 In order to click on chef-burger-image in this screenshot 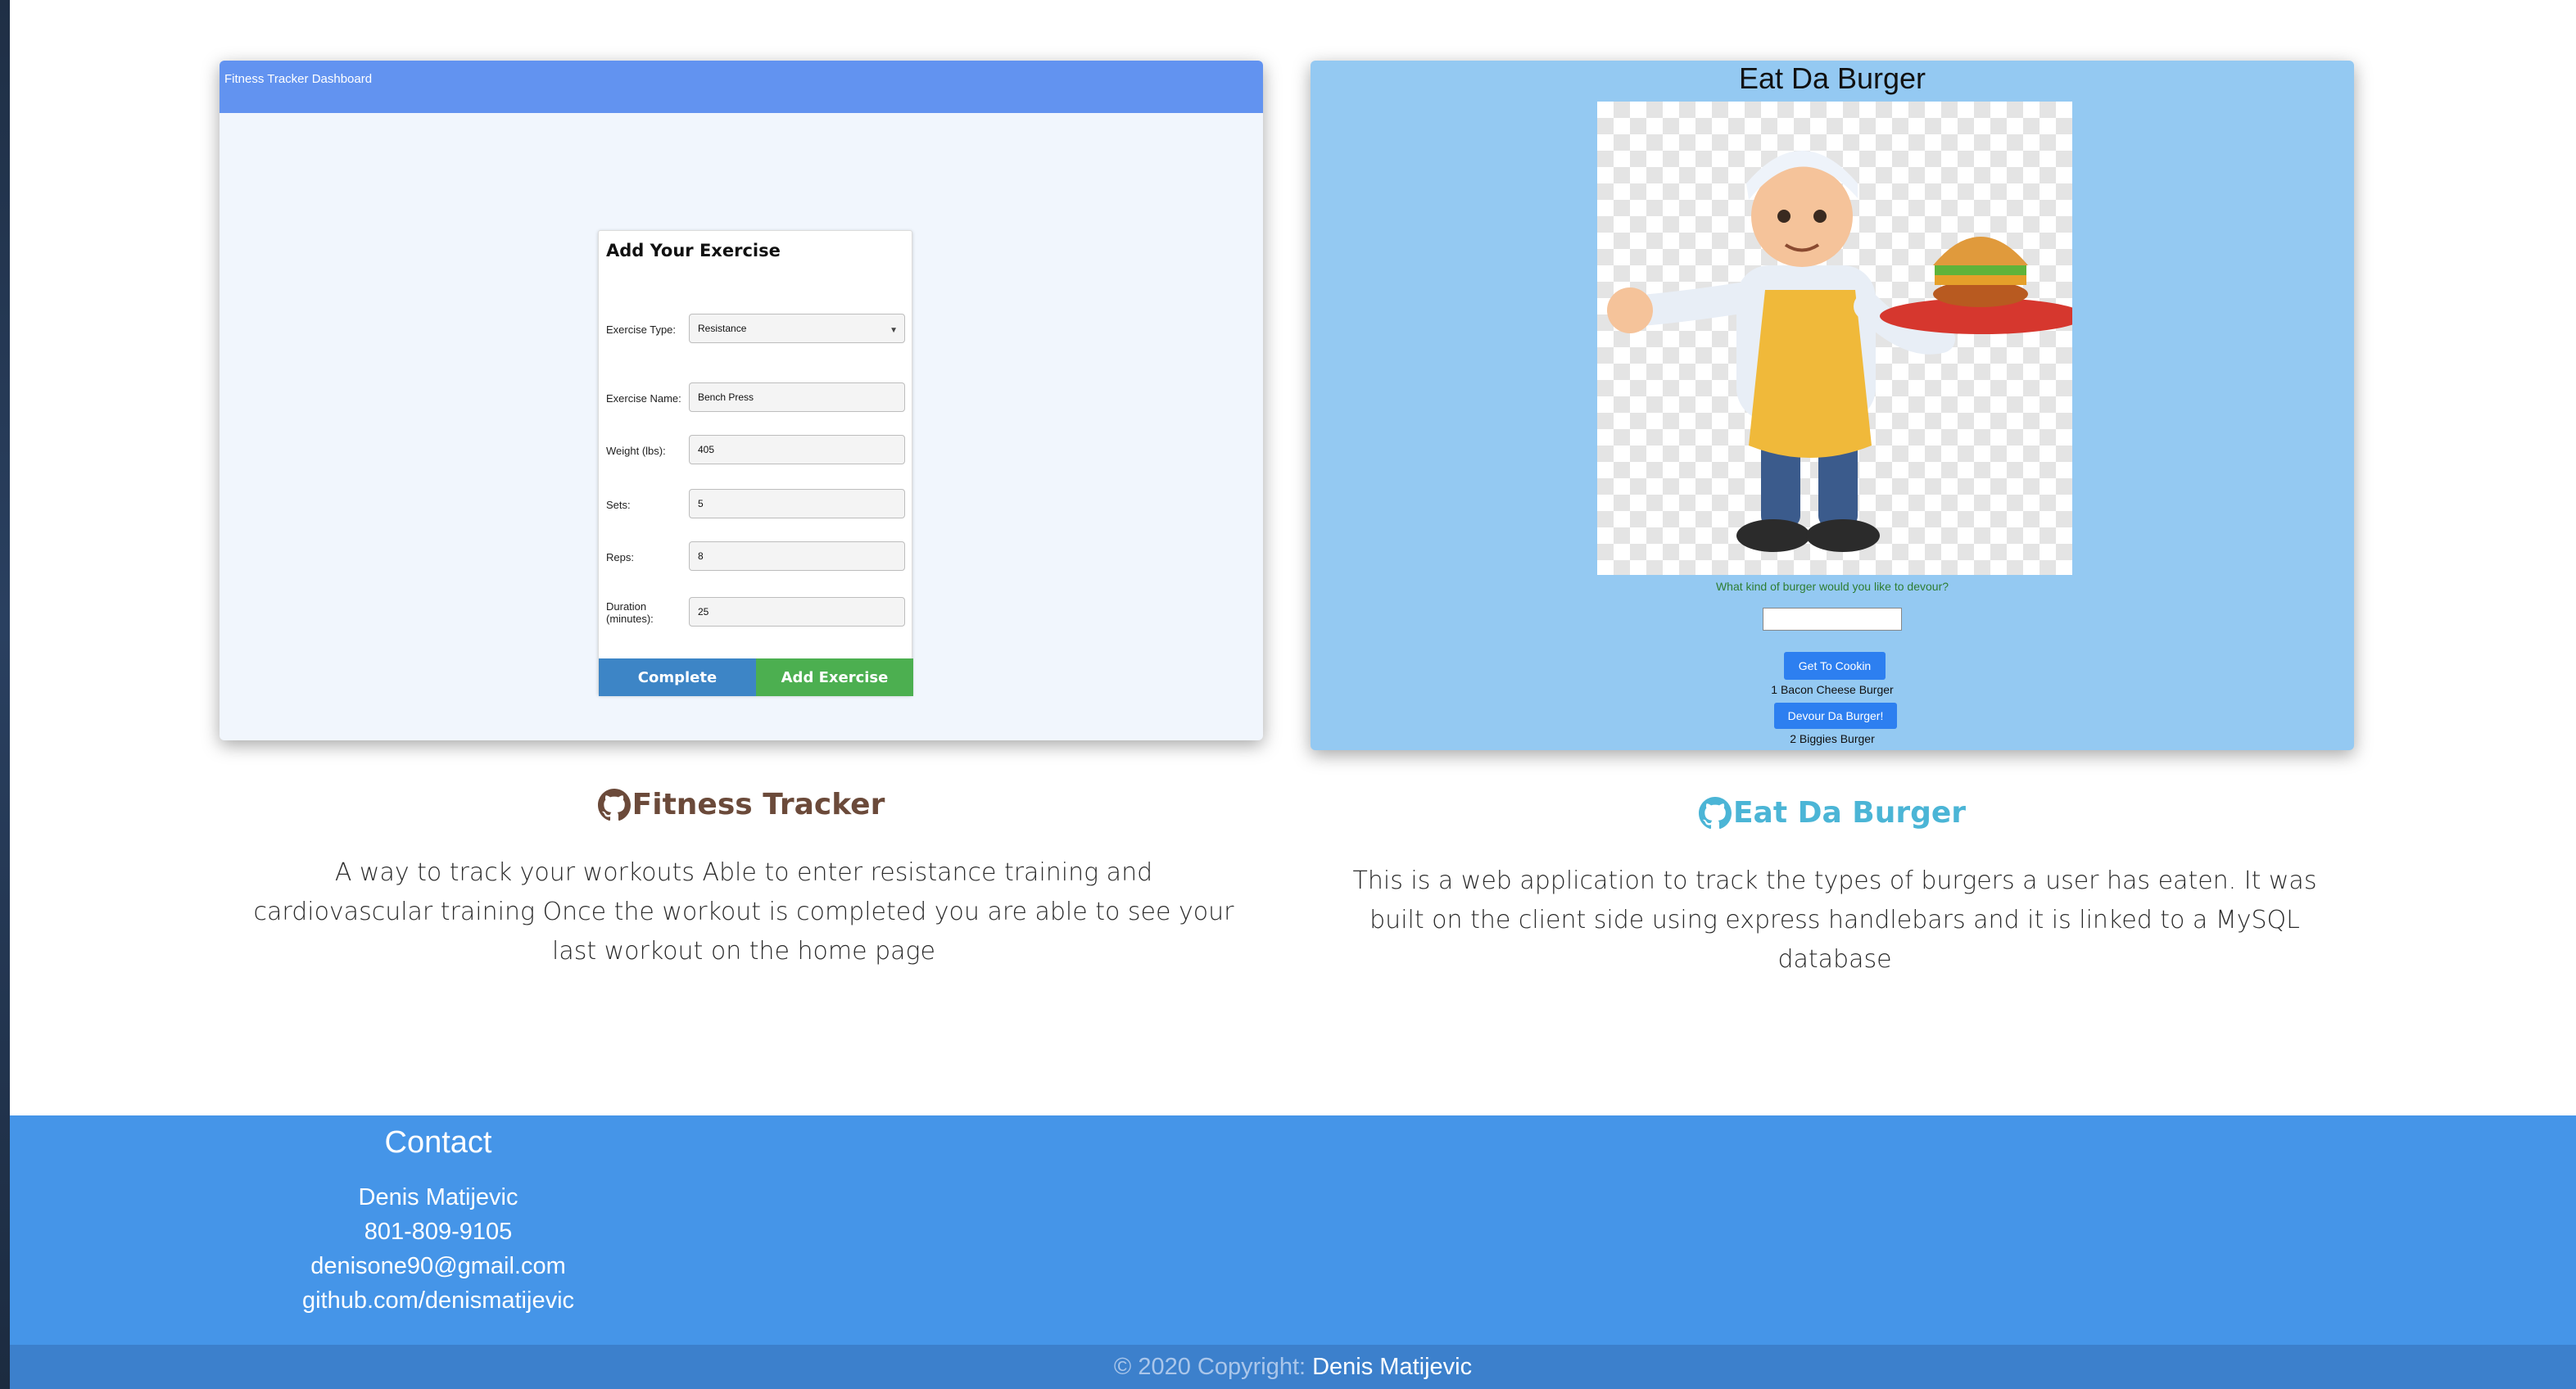, I will do `click(1841, 338)`.